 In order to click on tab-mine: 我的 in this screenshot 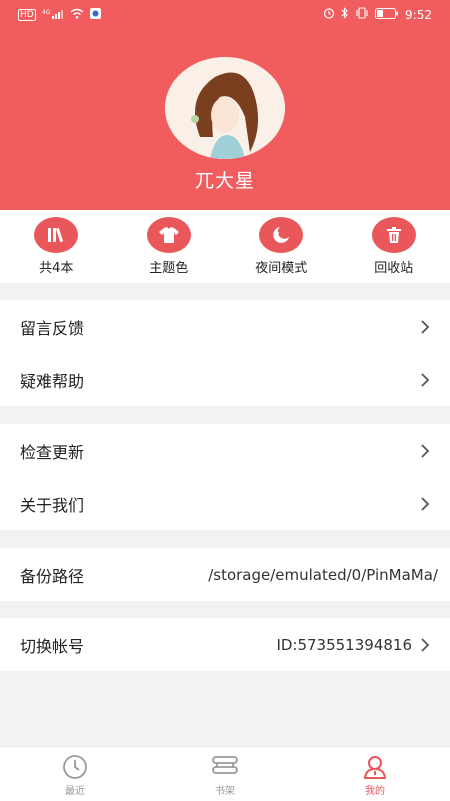, I will do `click(375, 774)`.